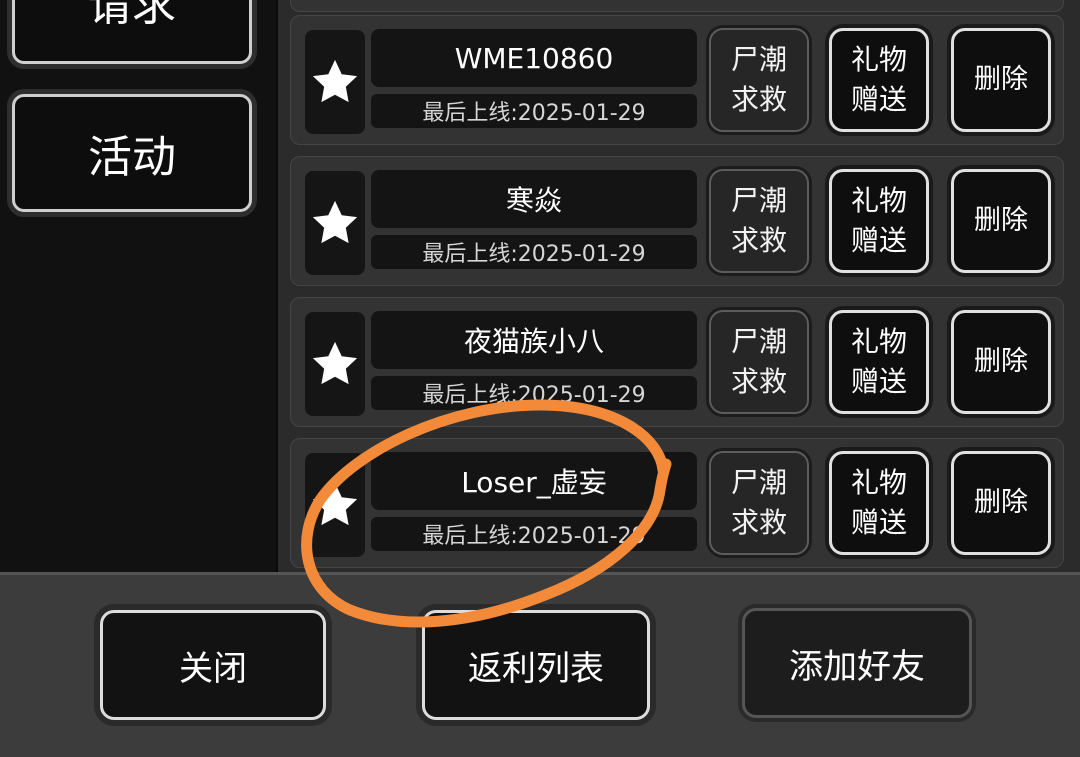  I want to click on friend-name: 寒焱, so click(534, 199).